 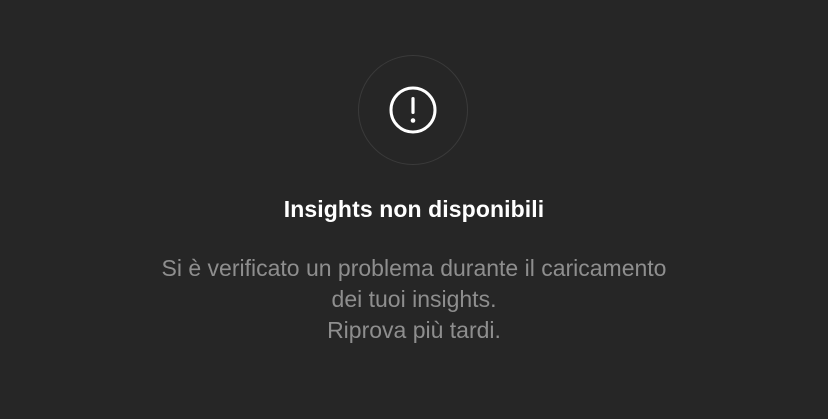 I want to click on message-line-3: Riprova più tardi., so click(x=414, y=330).